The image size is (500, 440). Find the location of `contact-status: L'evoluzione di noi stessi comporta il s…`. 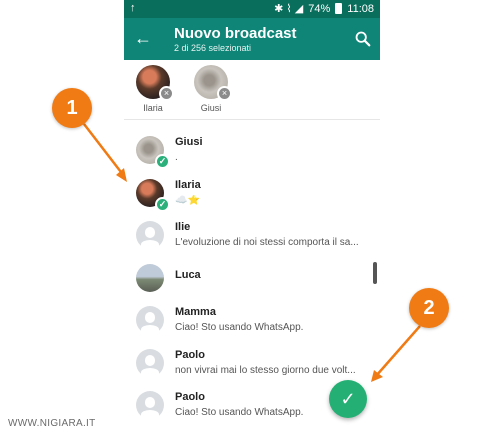

contact-status: L'evoluzione di noi stessi comporta il s… is located at coordinates (267, 242).